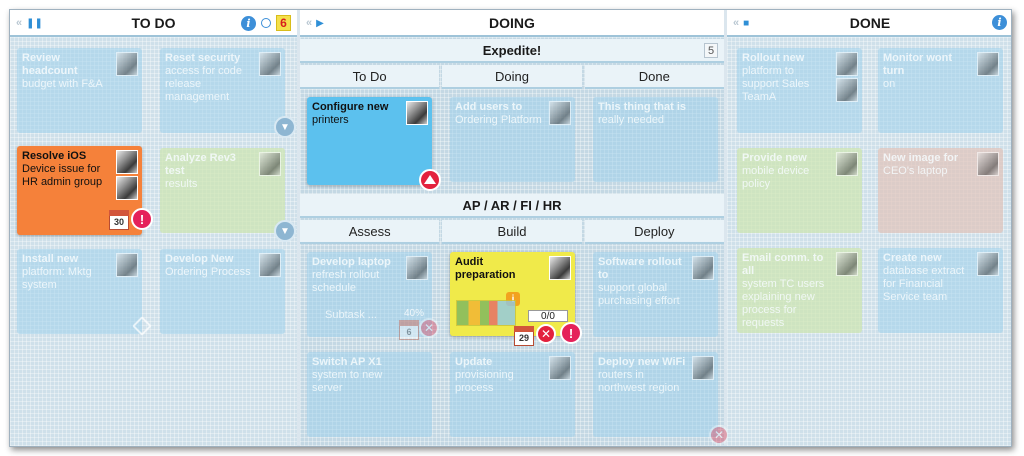 This screenshot has height=456, width=1024. I want to click on task-progress: 0/0, so click(548, 316).